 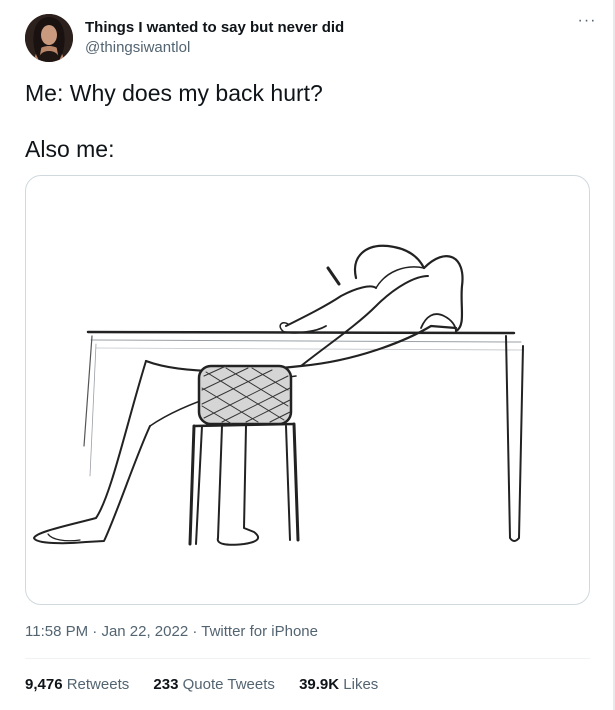 What do you see at coordinates (56, 631) in the screenshot?
I see `tweet-time: 11:58 PM` at bounding box center [56, 631].